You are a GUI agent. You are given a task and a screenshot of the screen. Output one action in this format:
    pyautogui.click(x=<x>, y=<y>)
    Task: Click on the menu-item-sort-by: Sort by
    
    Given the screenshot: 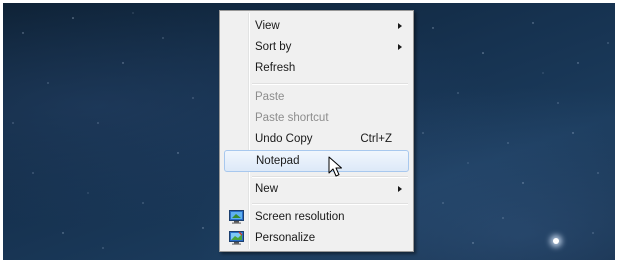 What is the action you would take?
    pyautogui.click(x=315, y=47)
    